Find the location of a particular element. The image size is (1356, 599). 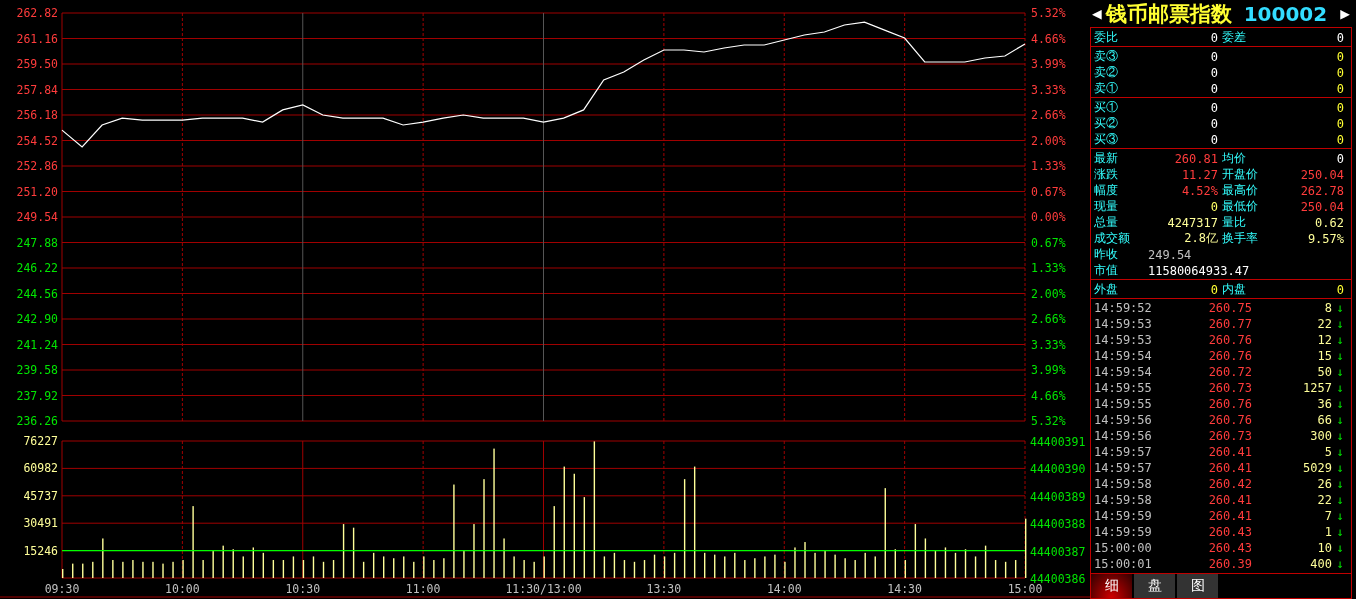

trade-time: 14:59:54 is located at coordinates (1123, 372).